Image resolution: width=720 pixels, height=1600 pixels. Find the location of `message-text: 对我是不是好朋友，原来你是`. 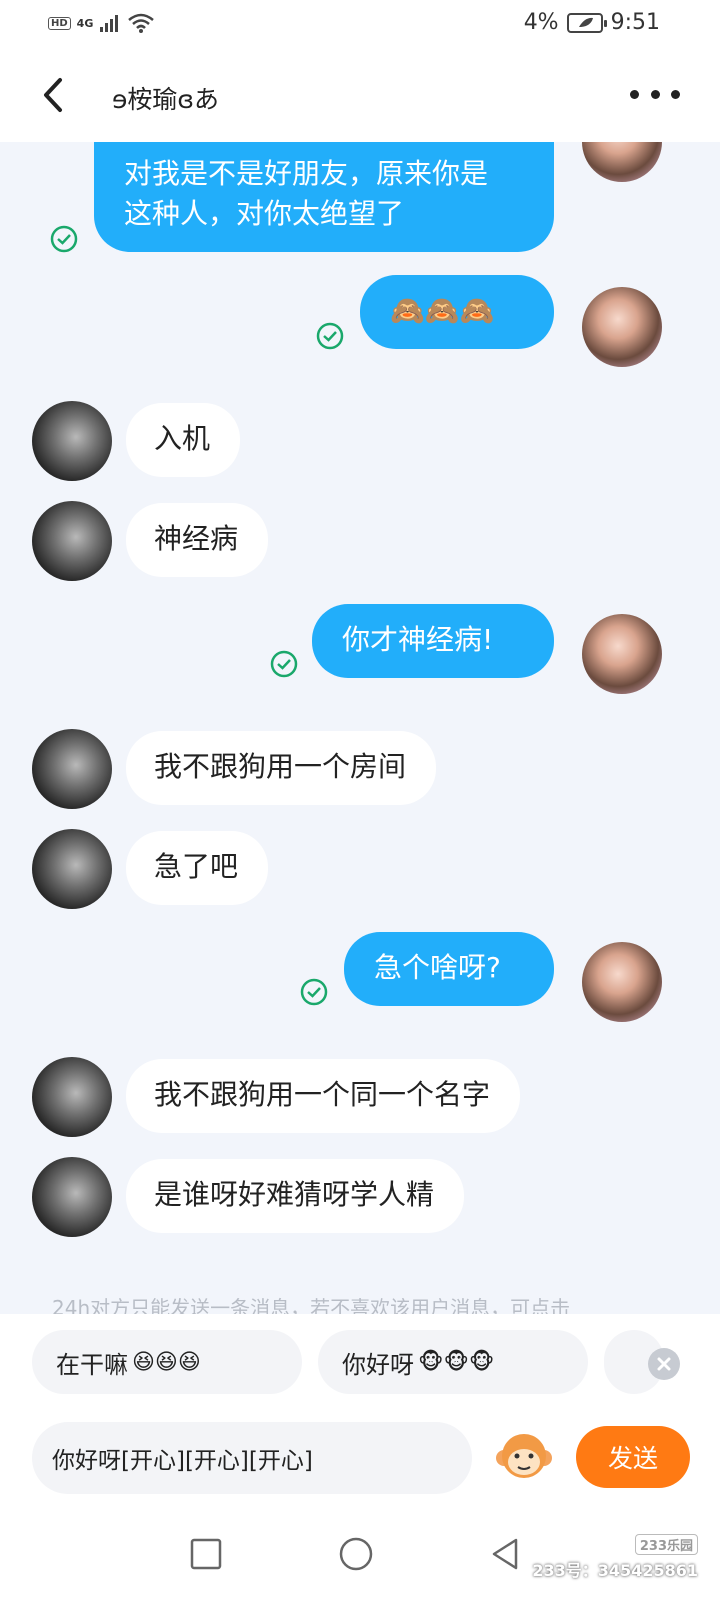

message-text: 对我是不是好朋友，原来你是 is located at coordinates (306, 173).